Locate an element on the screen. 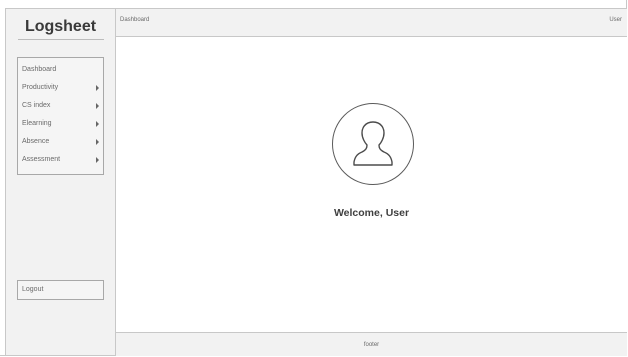  sidebar-item-label: CS index is located at coordinates (36, 105).